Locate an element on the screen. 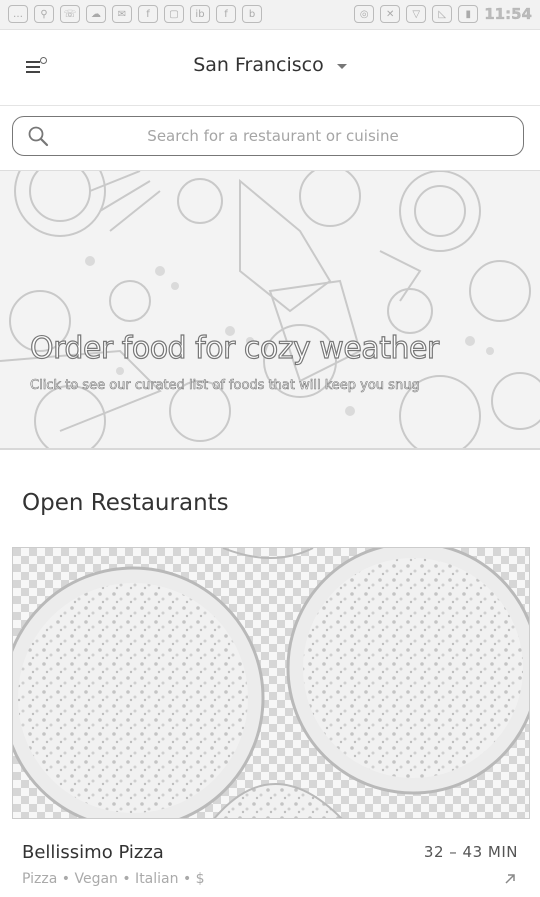  b-icon: b is located at coordinates (252, 14).